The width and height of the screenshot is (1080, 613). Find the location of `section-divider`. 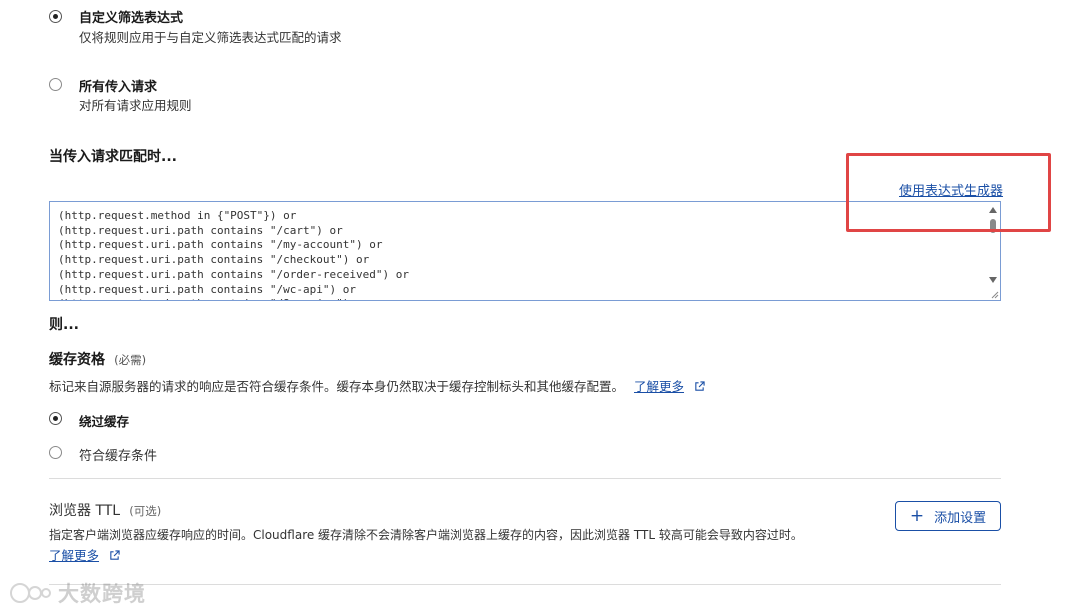

section-divider is located at coordinates (525, 478).